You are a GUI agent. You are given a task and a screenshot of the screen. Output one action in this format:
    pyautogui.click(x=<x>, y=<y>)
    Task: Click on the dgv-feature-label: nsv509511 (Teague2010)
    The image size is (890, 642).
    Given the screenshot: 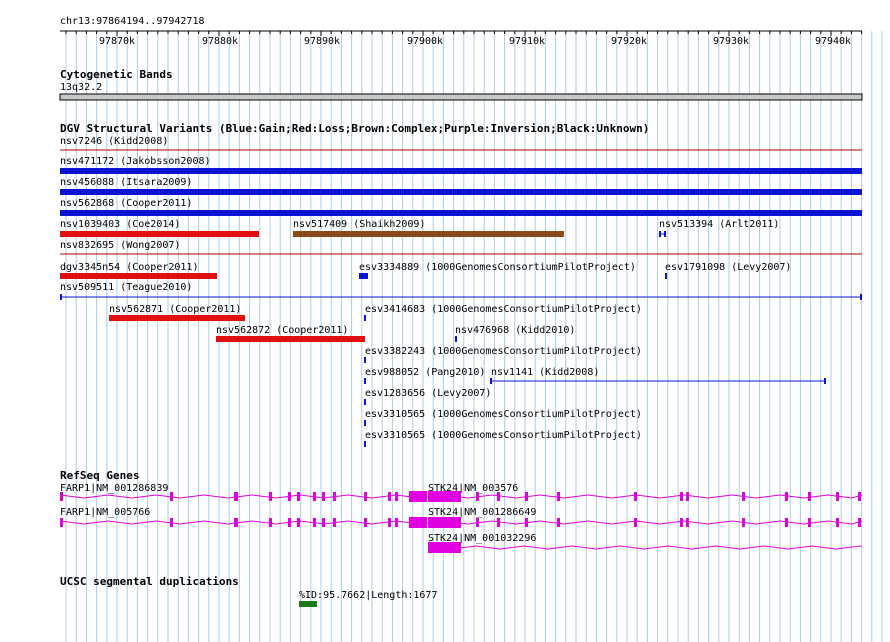 What is the action you would take?
    pyautogui.click(x=126, y=287)
    